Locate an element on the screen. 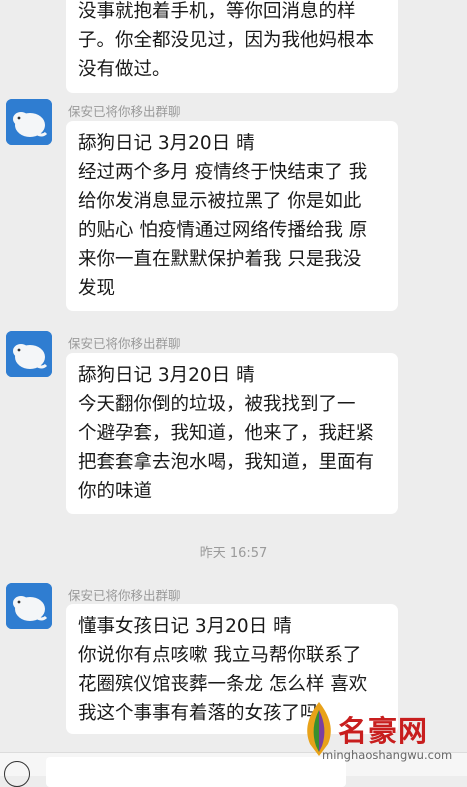 Image resolution: width=467 pixels, height=787 pixels. message-line: 今天翻你倒的垃圾，被我找到了一 is located at coordinates (217, 404).